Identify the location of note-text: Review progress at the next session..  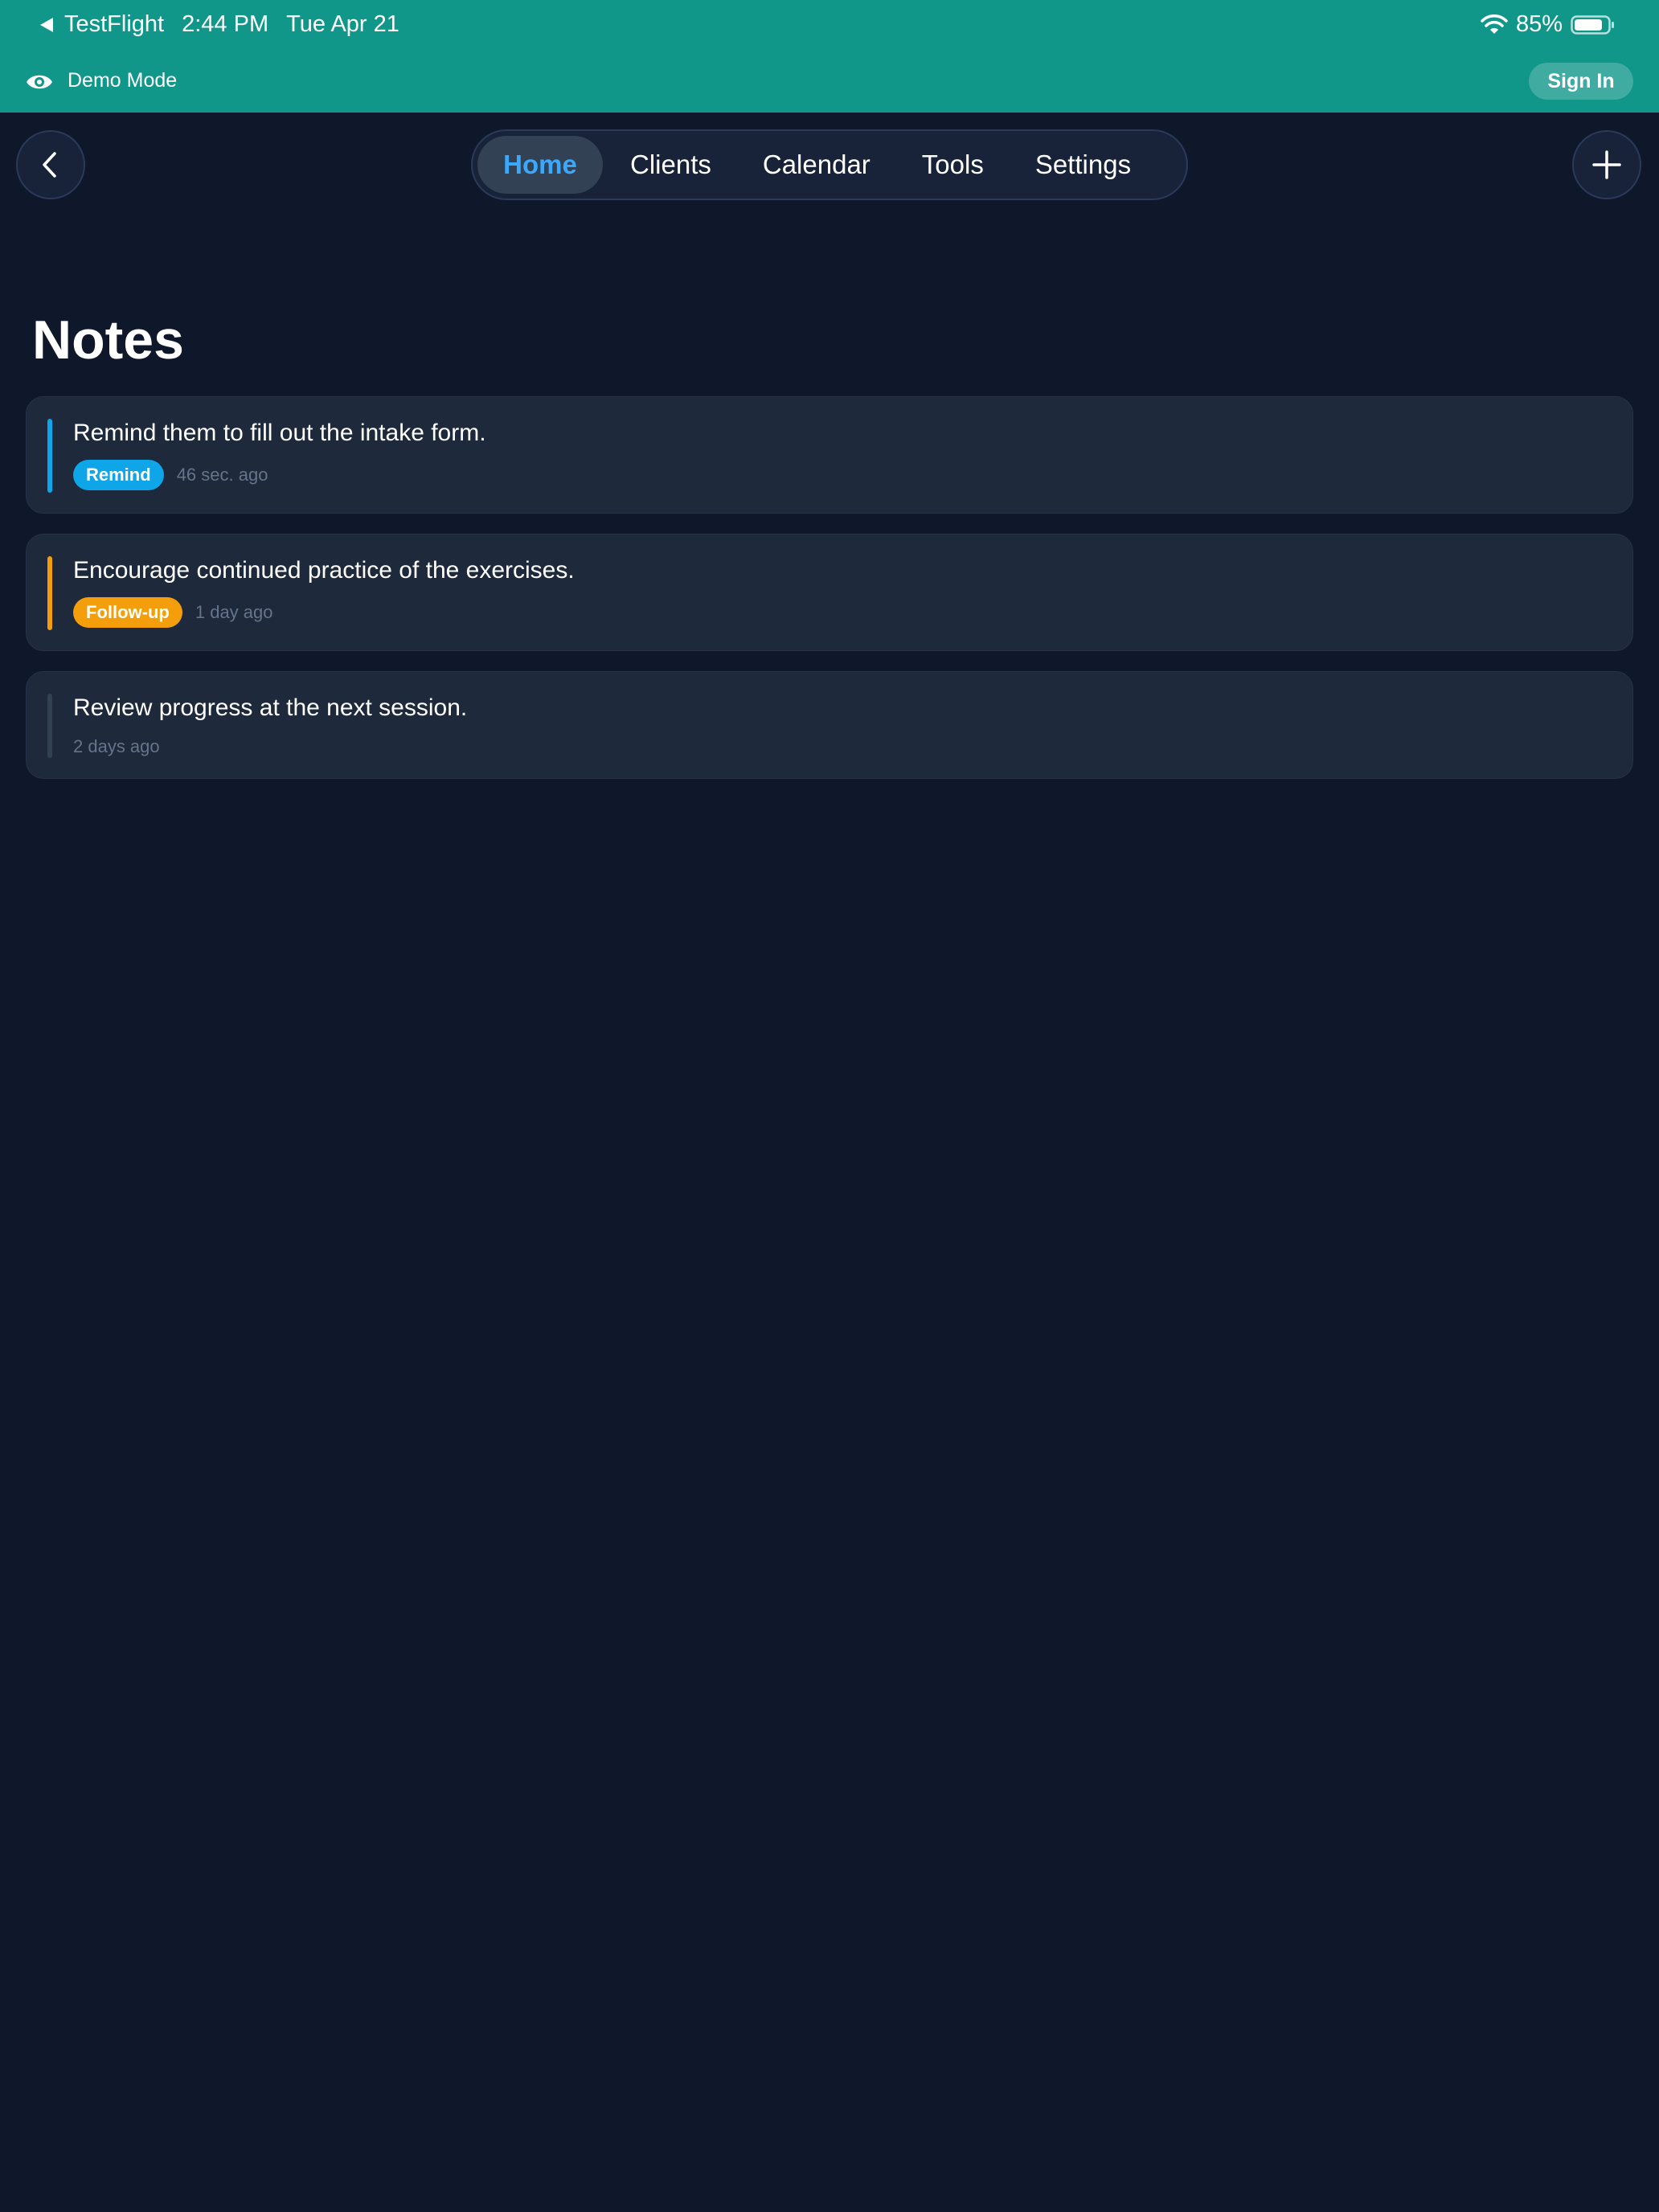
(270, 707).